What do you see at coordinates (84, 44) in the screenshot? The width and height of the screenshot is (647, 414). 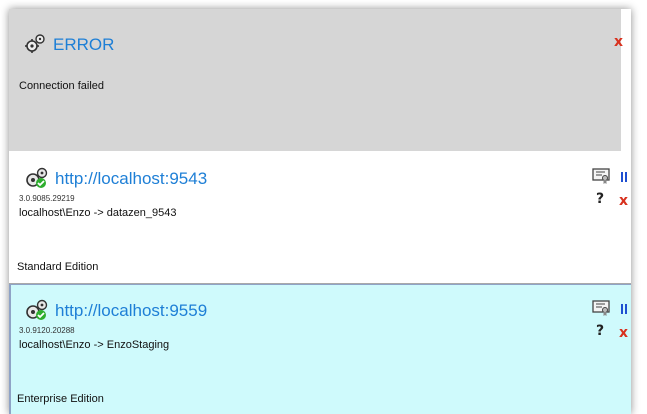 I see `error-title: ERROR` at bounding box center [84, 44].